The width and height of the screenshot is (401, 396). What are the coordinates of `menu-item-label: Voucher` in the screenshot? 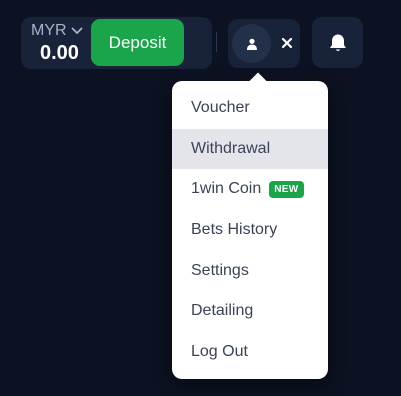 It's located at (220, 108).